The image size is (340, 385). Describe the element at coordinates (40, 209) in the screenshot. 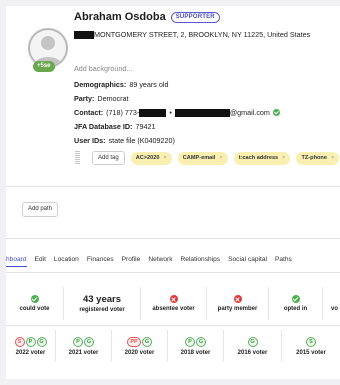

I see `add-path-button: Add path` at that location.